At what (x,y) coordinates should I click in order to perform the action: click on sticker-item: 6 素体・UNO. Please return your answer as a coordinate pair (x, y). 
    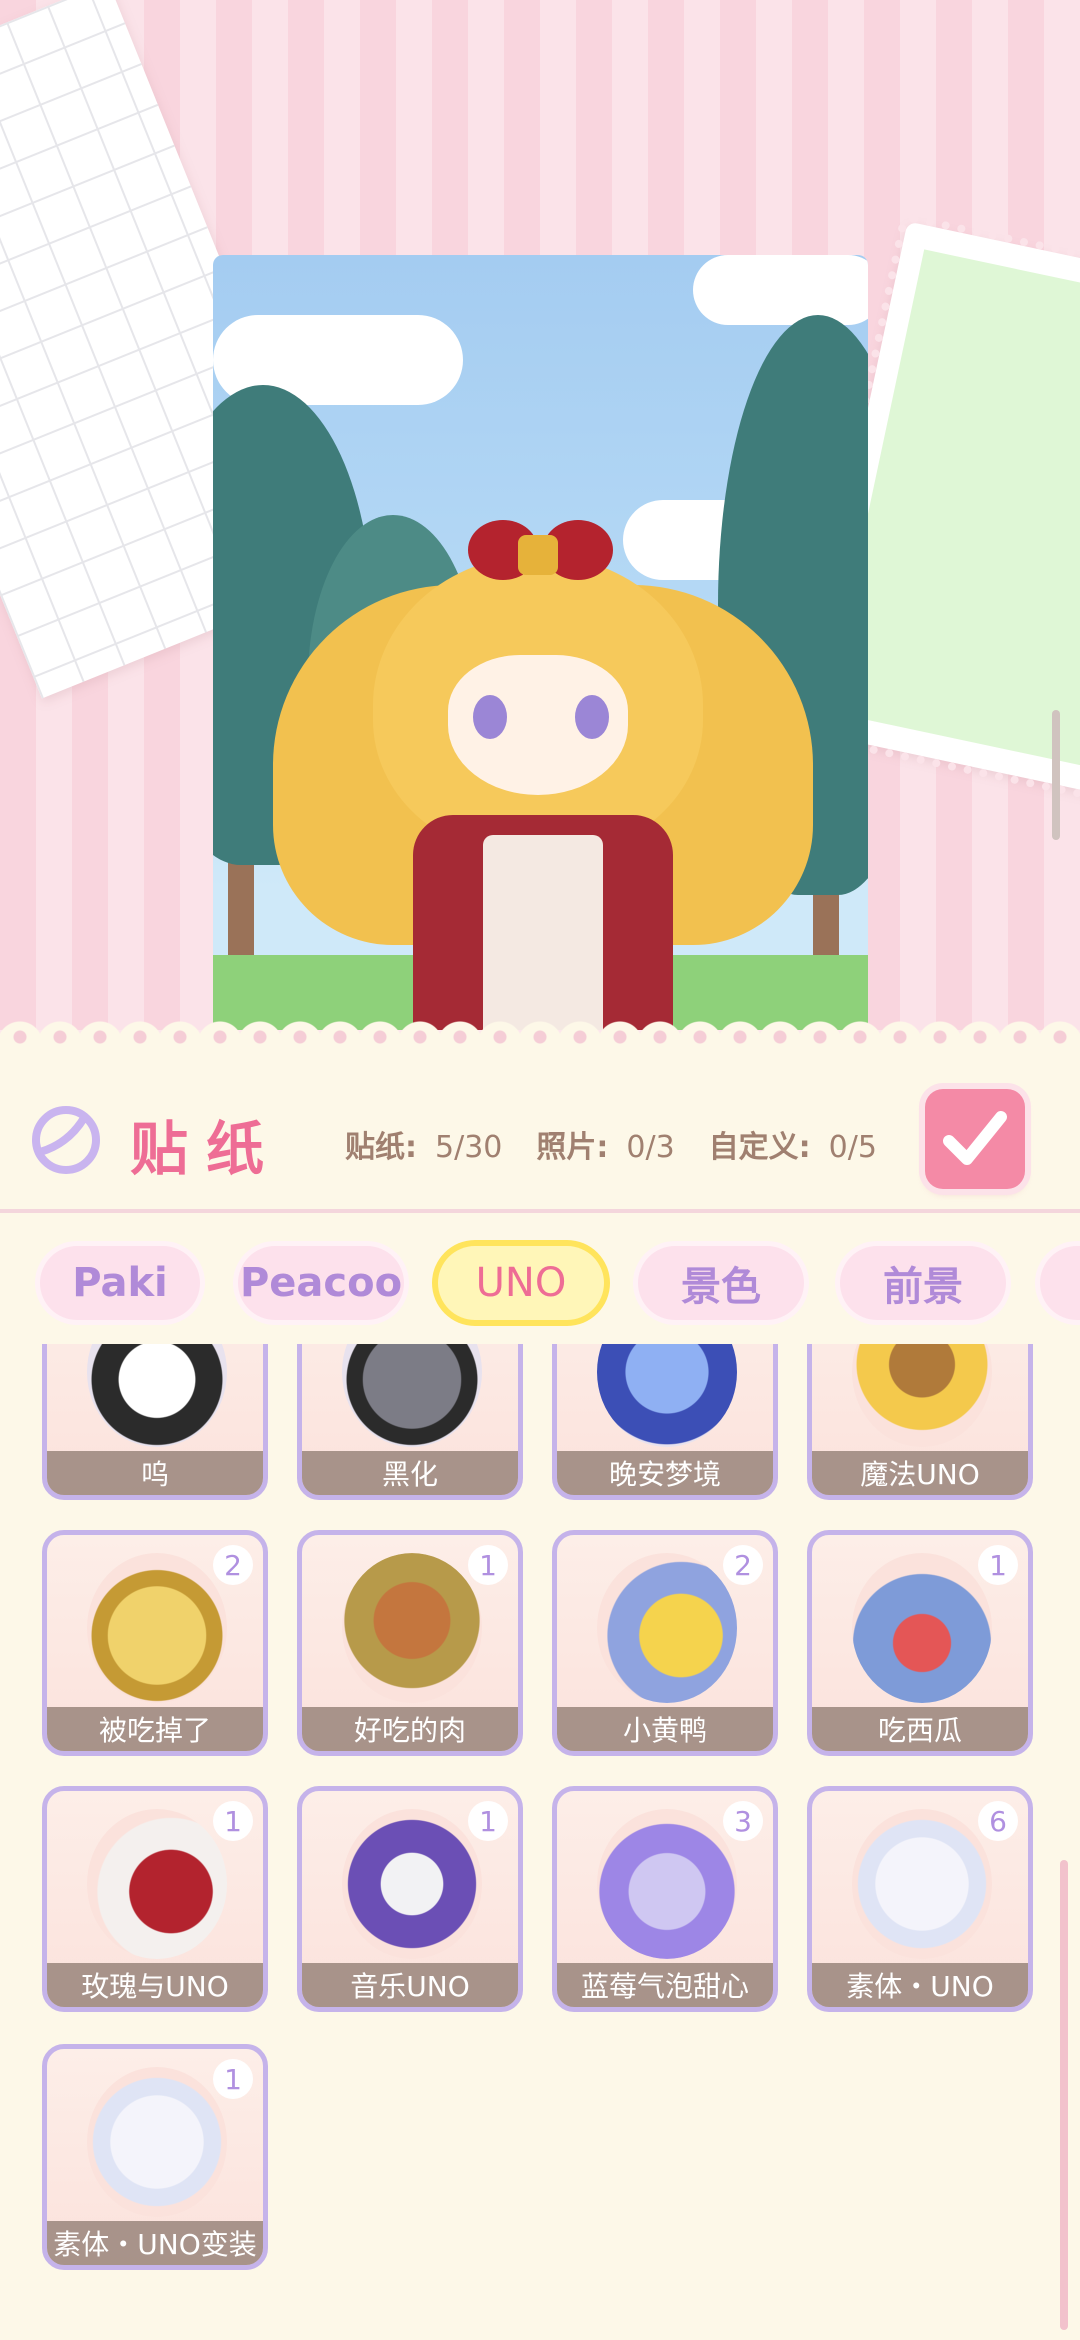
    Looking at the image, I should click on (920, 1899).